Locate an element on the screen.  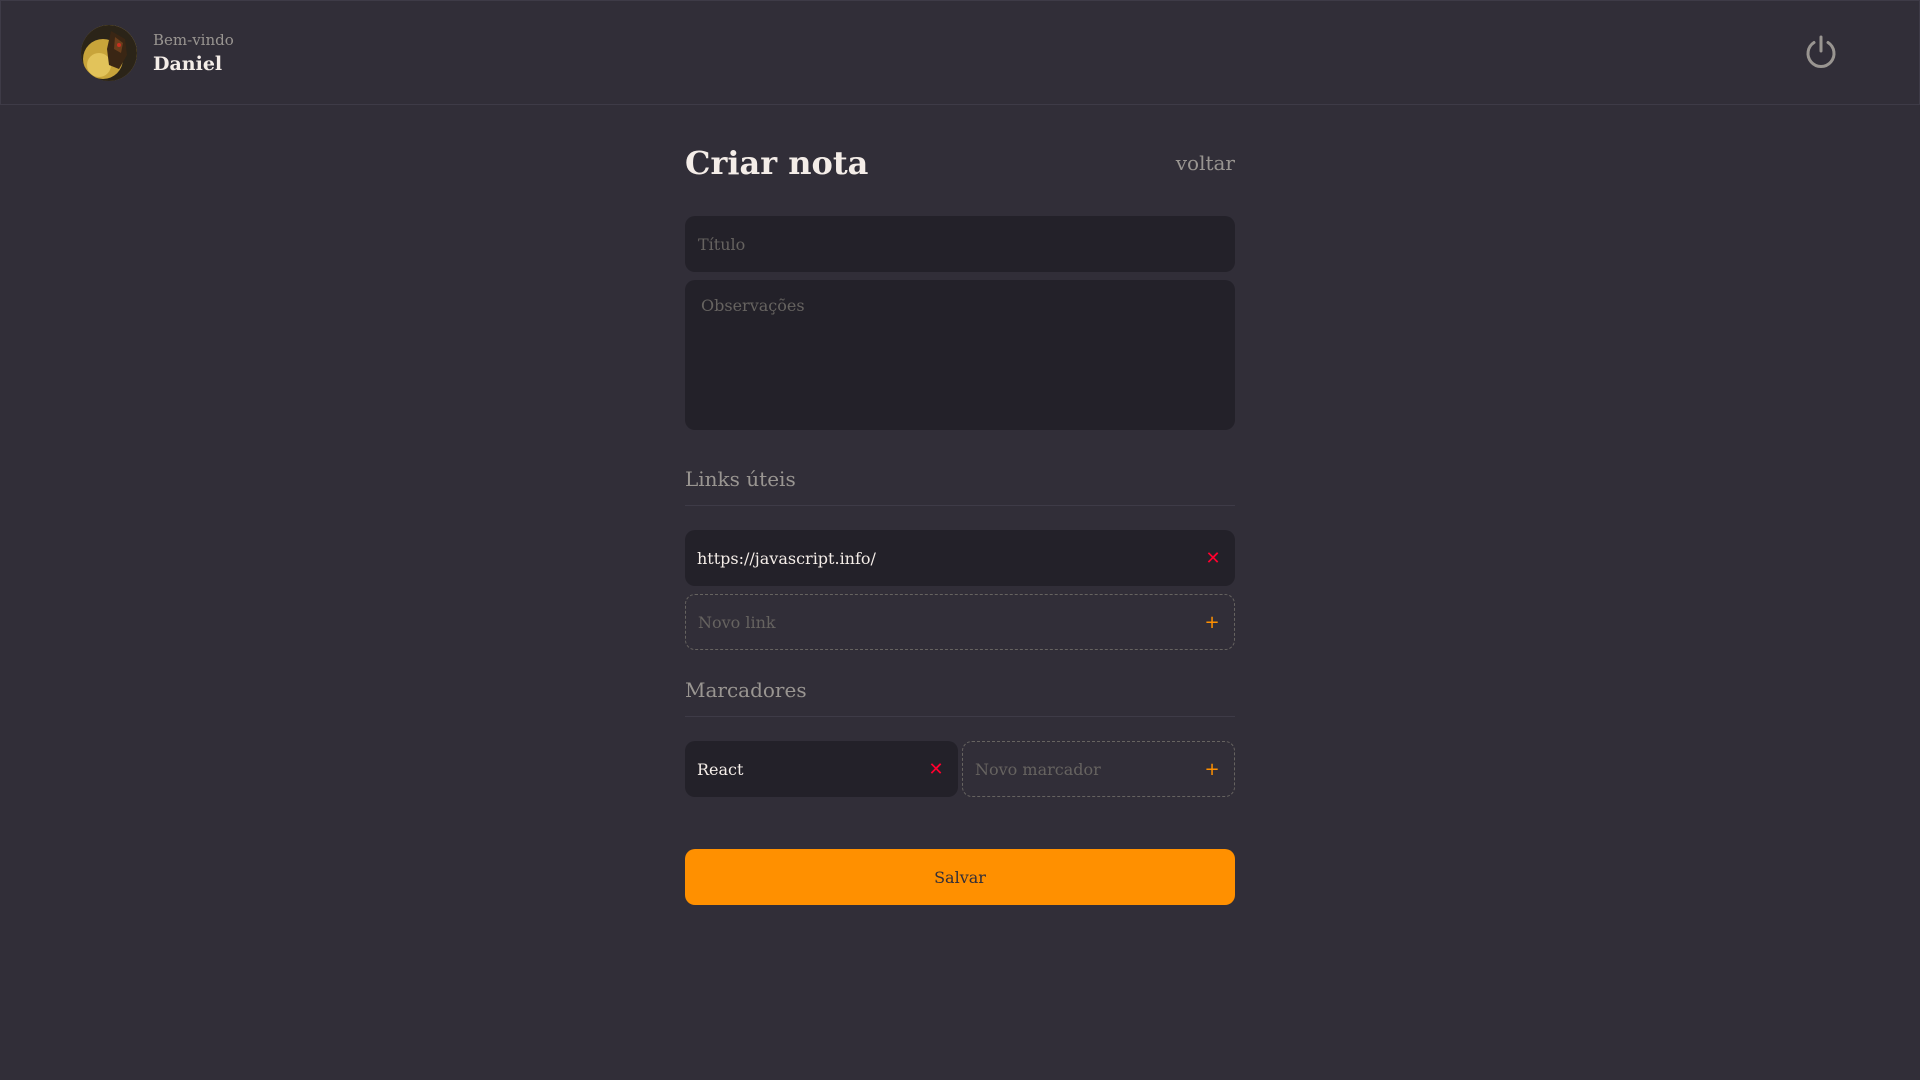
new-link-input is located at coordinates (950, 622).